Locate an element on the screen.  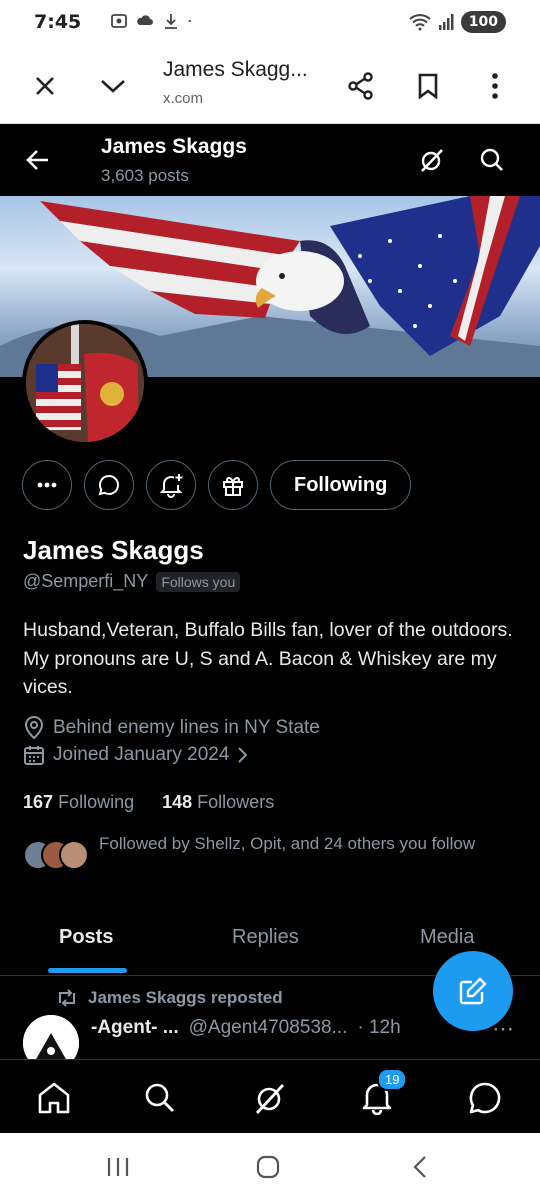
back-arrow-icon is located at coordinates (38, 160).